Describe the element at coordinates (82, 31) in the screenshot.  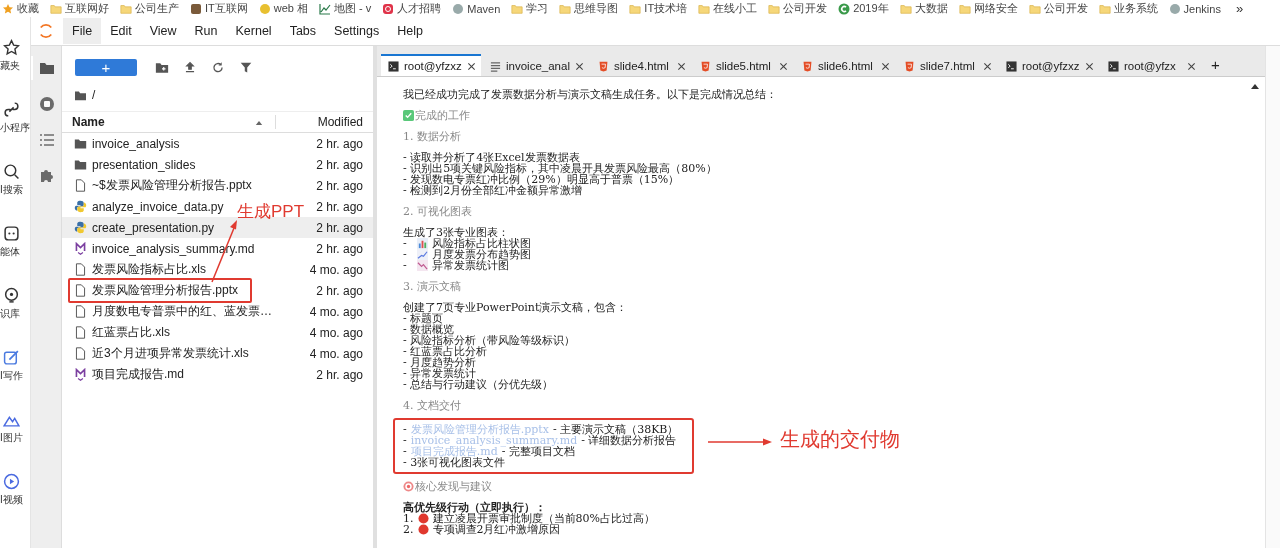
I see `menu-item: File` at that location.